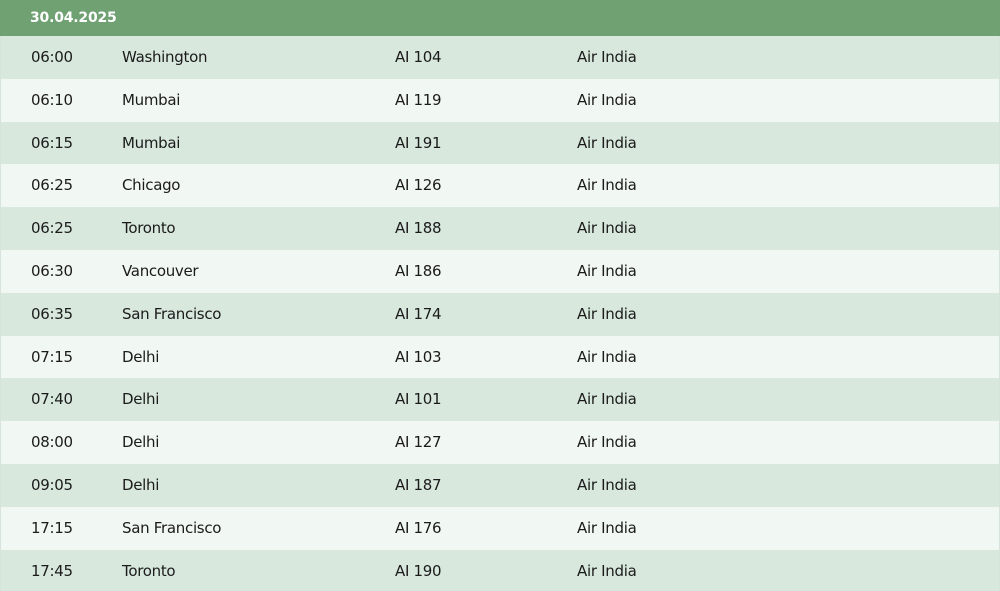 The height and width of the screenshot is (591, 1000). What do you see at coordinates (418, 142) in the screenshot?
I see `flight-number: AI 191` at bounding box center [418, 142].